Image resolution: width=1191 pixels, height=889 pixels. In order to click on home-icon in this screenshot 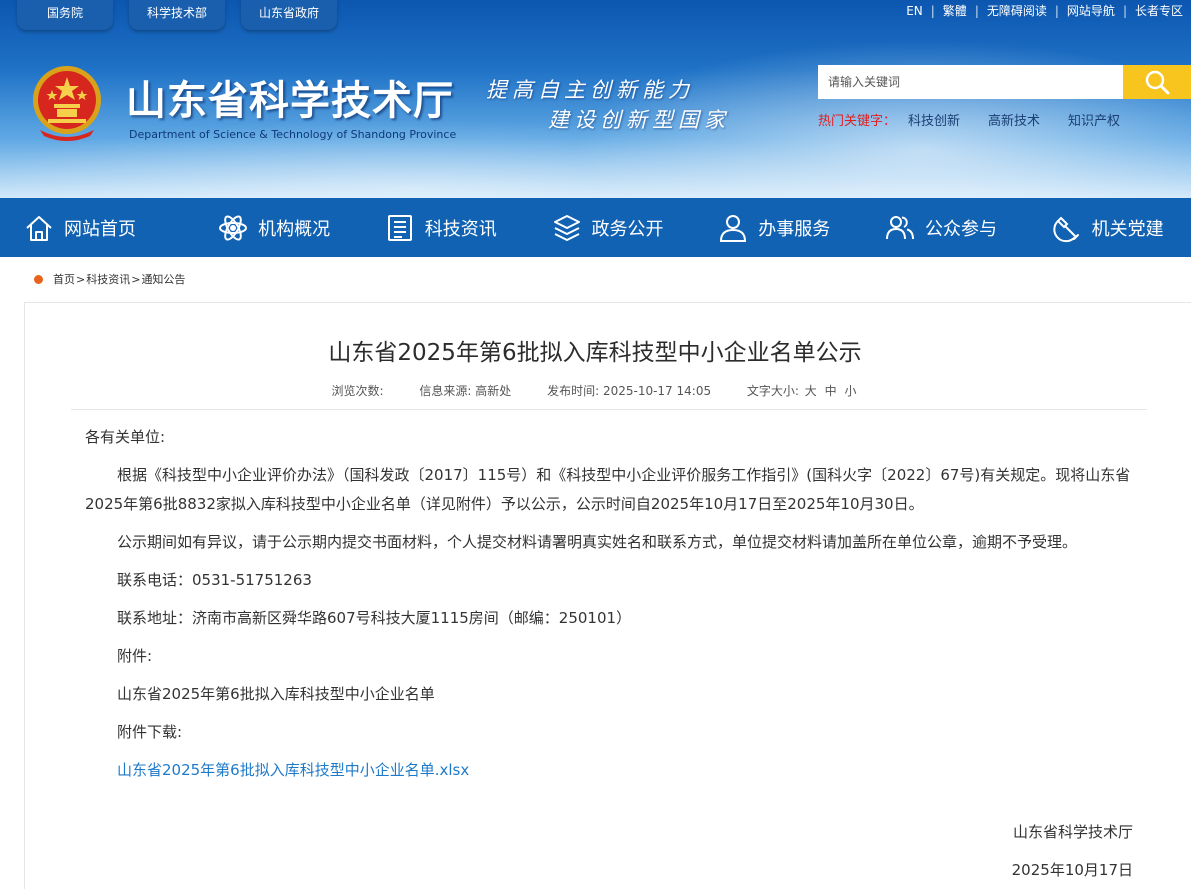, I will do `click(39, 228)`.